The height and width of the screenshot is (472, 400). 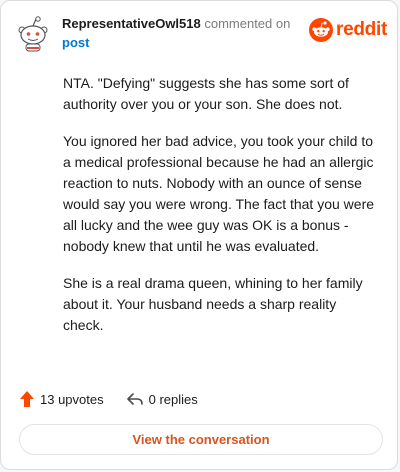 What do you see at coordinates (245, 23) in the screenshot?
I see `commented-on-text: commented on` at bounding box center [245, 23].